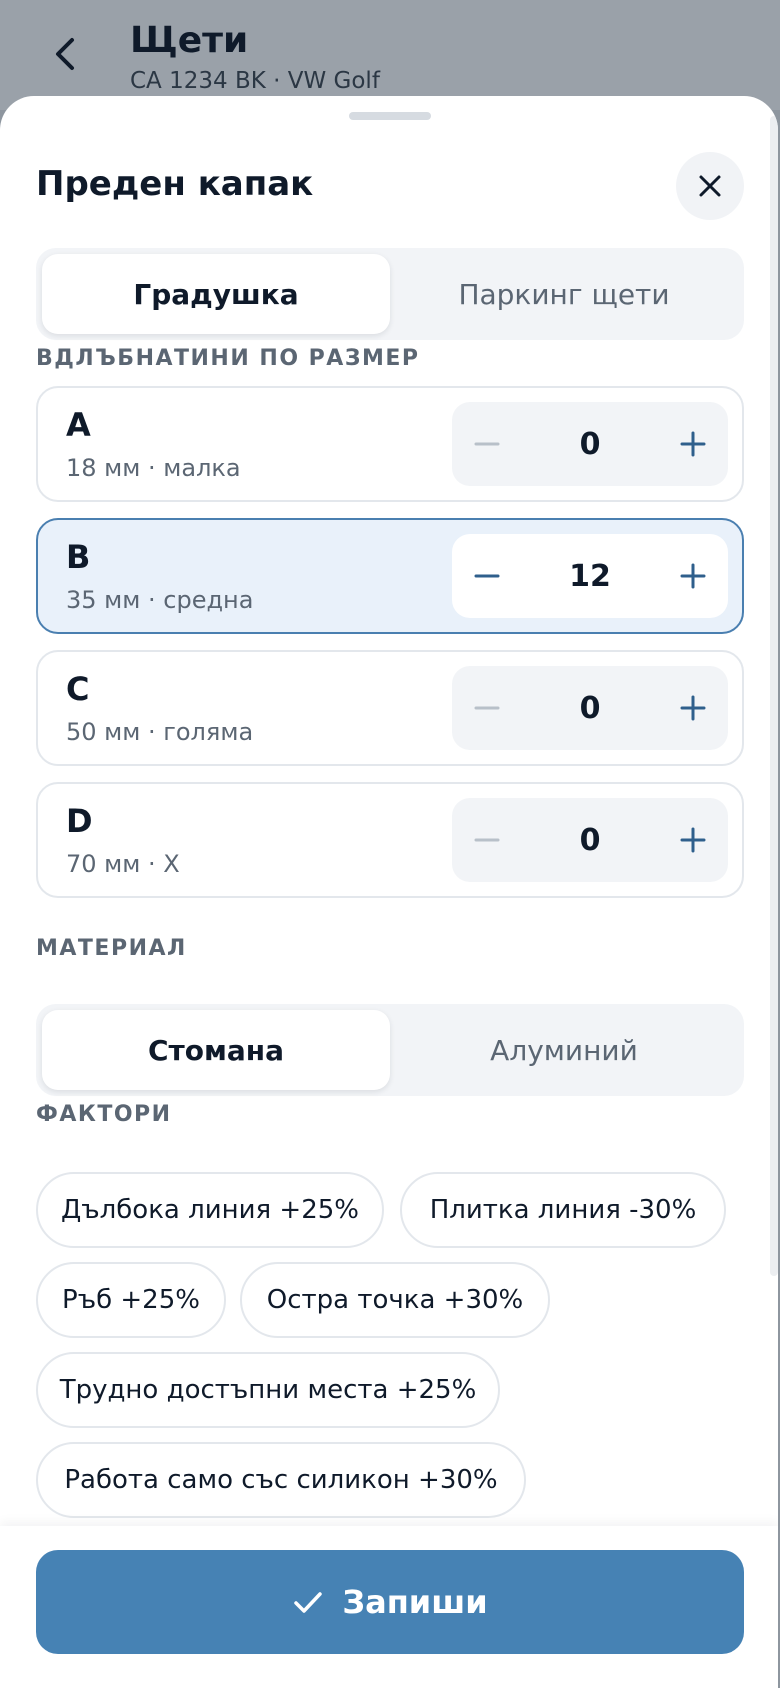 This screenshot has width=780, height=1688. Describe the element at coordinates (153, 468) in the screenshot. I see `dent-size-desc: 18 мм · малка` at that location.